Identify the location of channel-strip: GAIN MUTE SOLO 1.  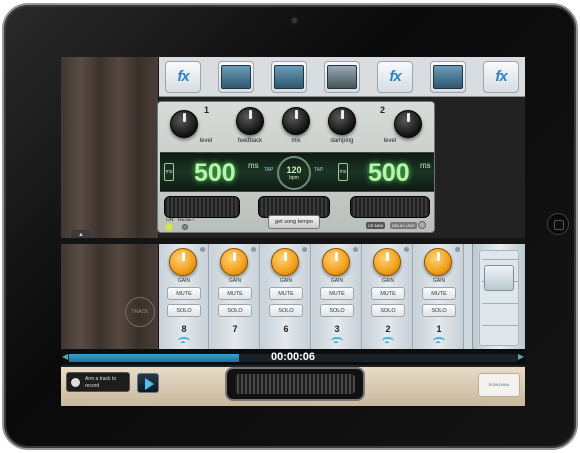
(439, 297).